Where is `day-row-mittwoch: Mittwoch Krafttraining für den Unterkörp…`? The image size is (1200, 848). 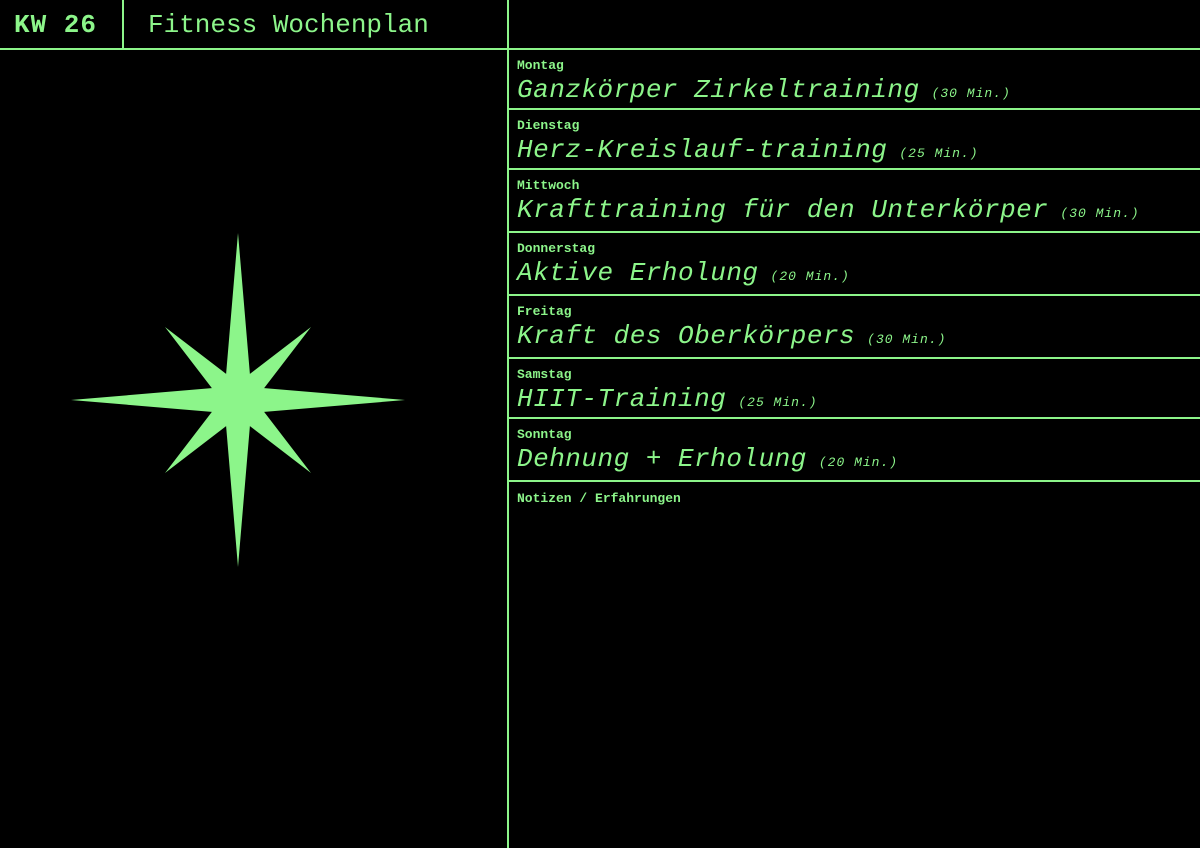 day-row-mittwoch: Mittwoch Krafttraining für den Unterkörp… is located at coordinates (854, 201).